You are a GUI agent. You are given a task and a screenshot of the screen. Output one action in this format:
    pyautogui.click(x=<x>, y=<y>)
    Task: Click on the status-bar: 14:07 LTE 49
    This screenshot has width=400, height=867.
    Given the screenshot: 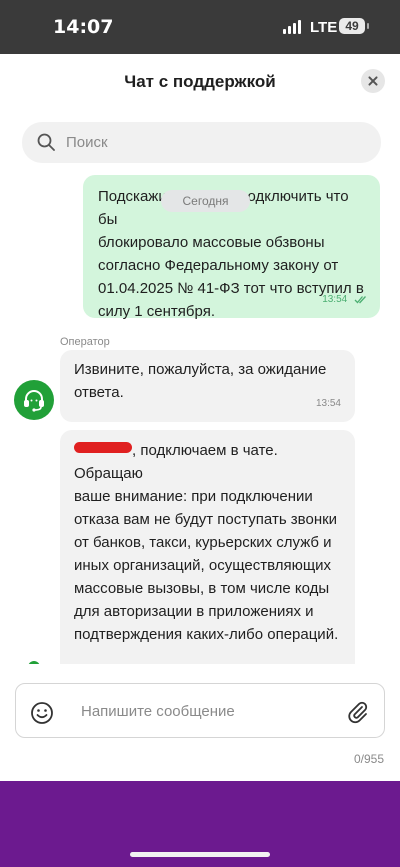 What is the action you would take?
    pyautogui.click(x=200, y=27)
    